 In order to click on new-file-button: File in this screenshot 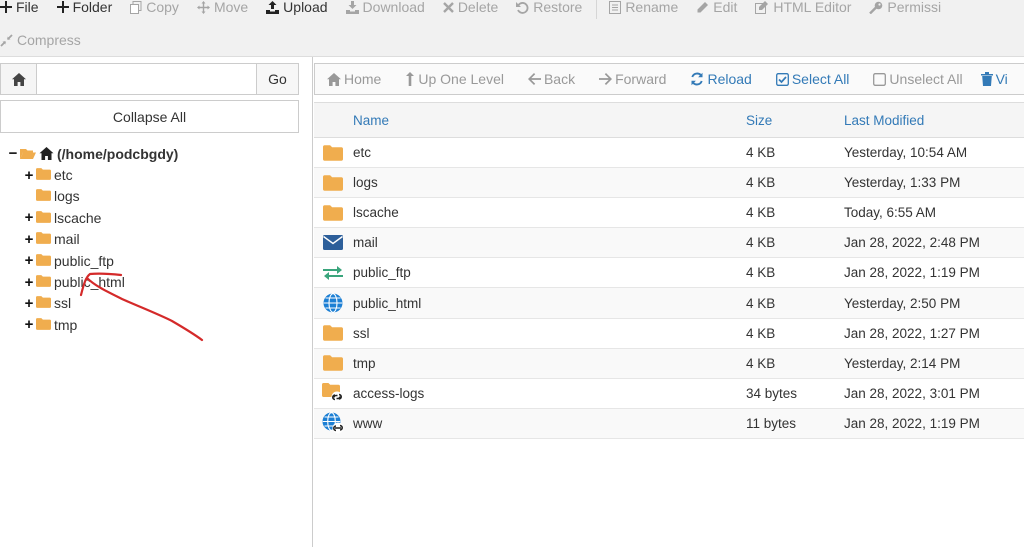, I will do `click(19, 7)`.